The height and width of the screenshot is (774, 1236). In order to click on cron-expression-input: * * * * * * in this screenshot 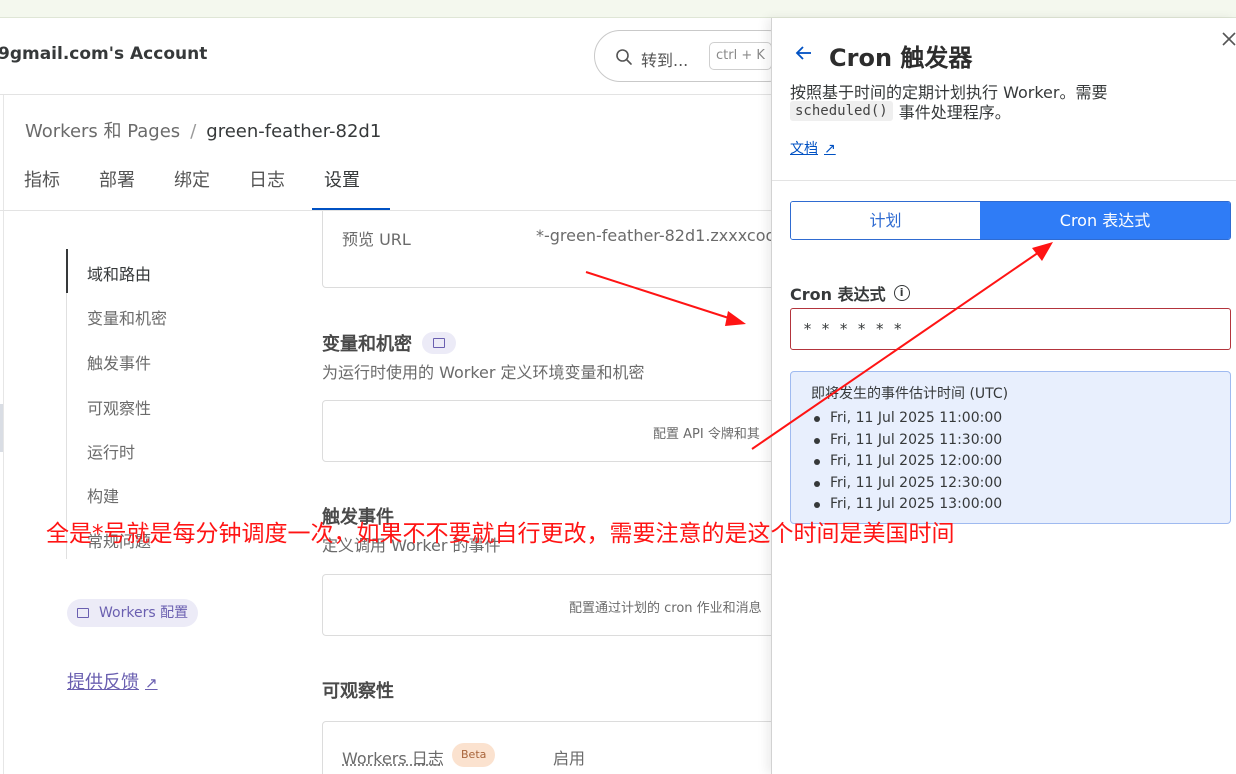, I will do `click(1010, 329)`.